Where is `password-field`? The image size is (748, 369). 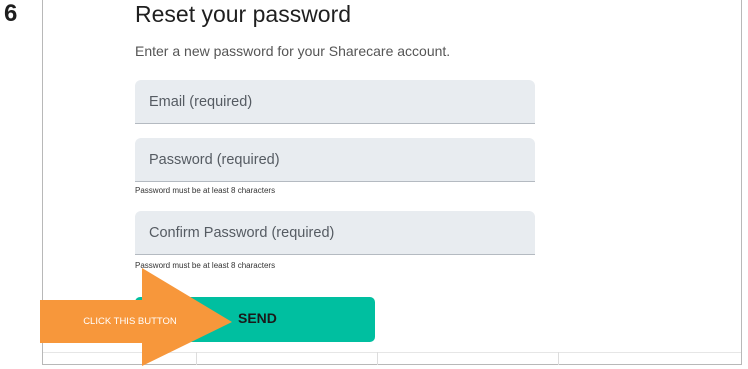 password-field is located at coordinates (335, 160).